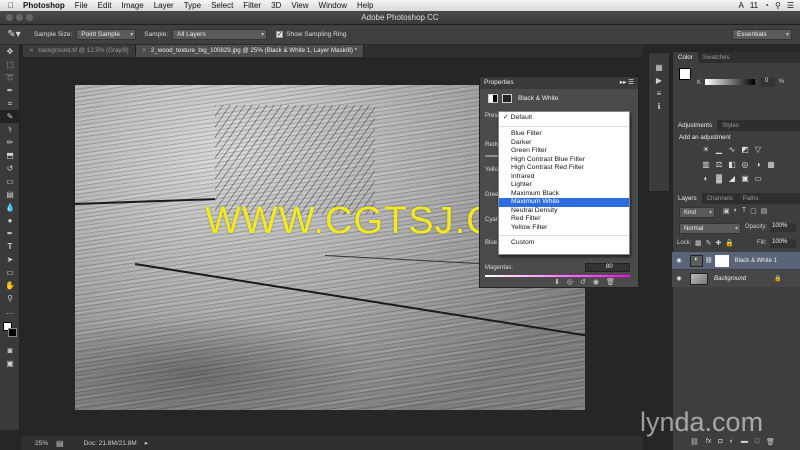 The height and width of the screenshot is (450, 800). What do you see at coordinates (79, 51) in the screenshot?
I see `tab-background: ✕ background.tif @ 12.5% (Gray/8)` at bounding box center [79, 51].